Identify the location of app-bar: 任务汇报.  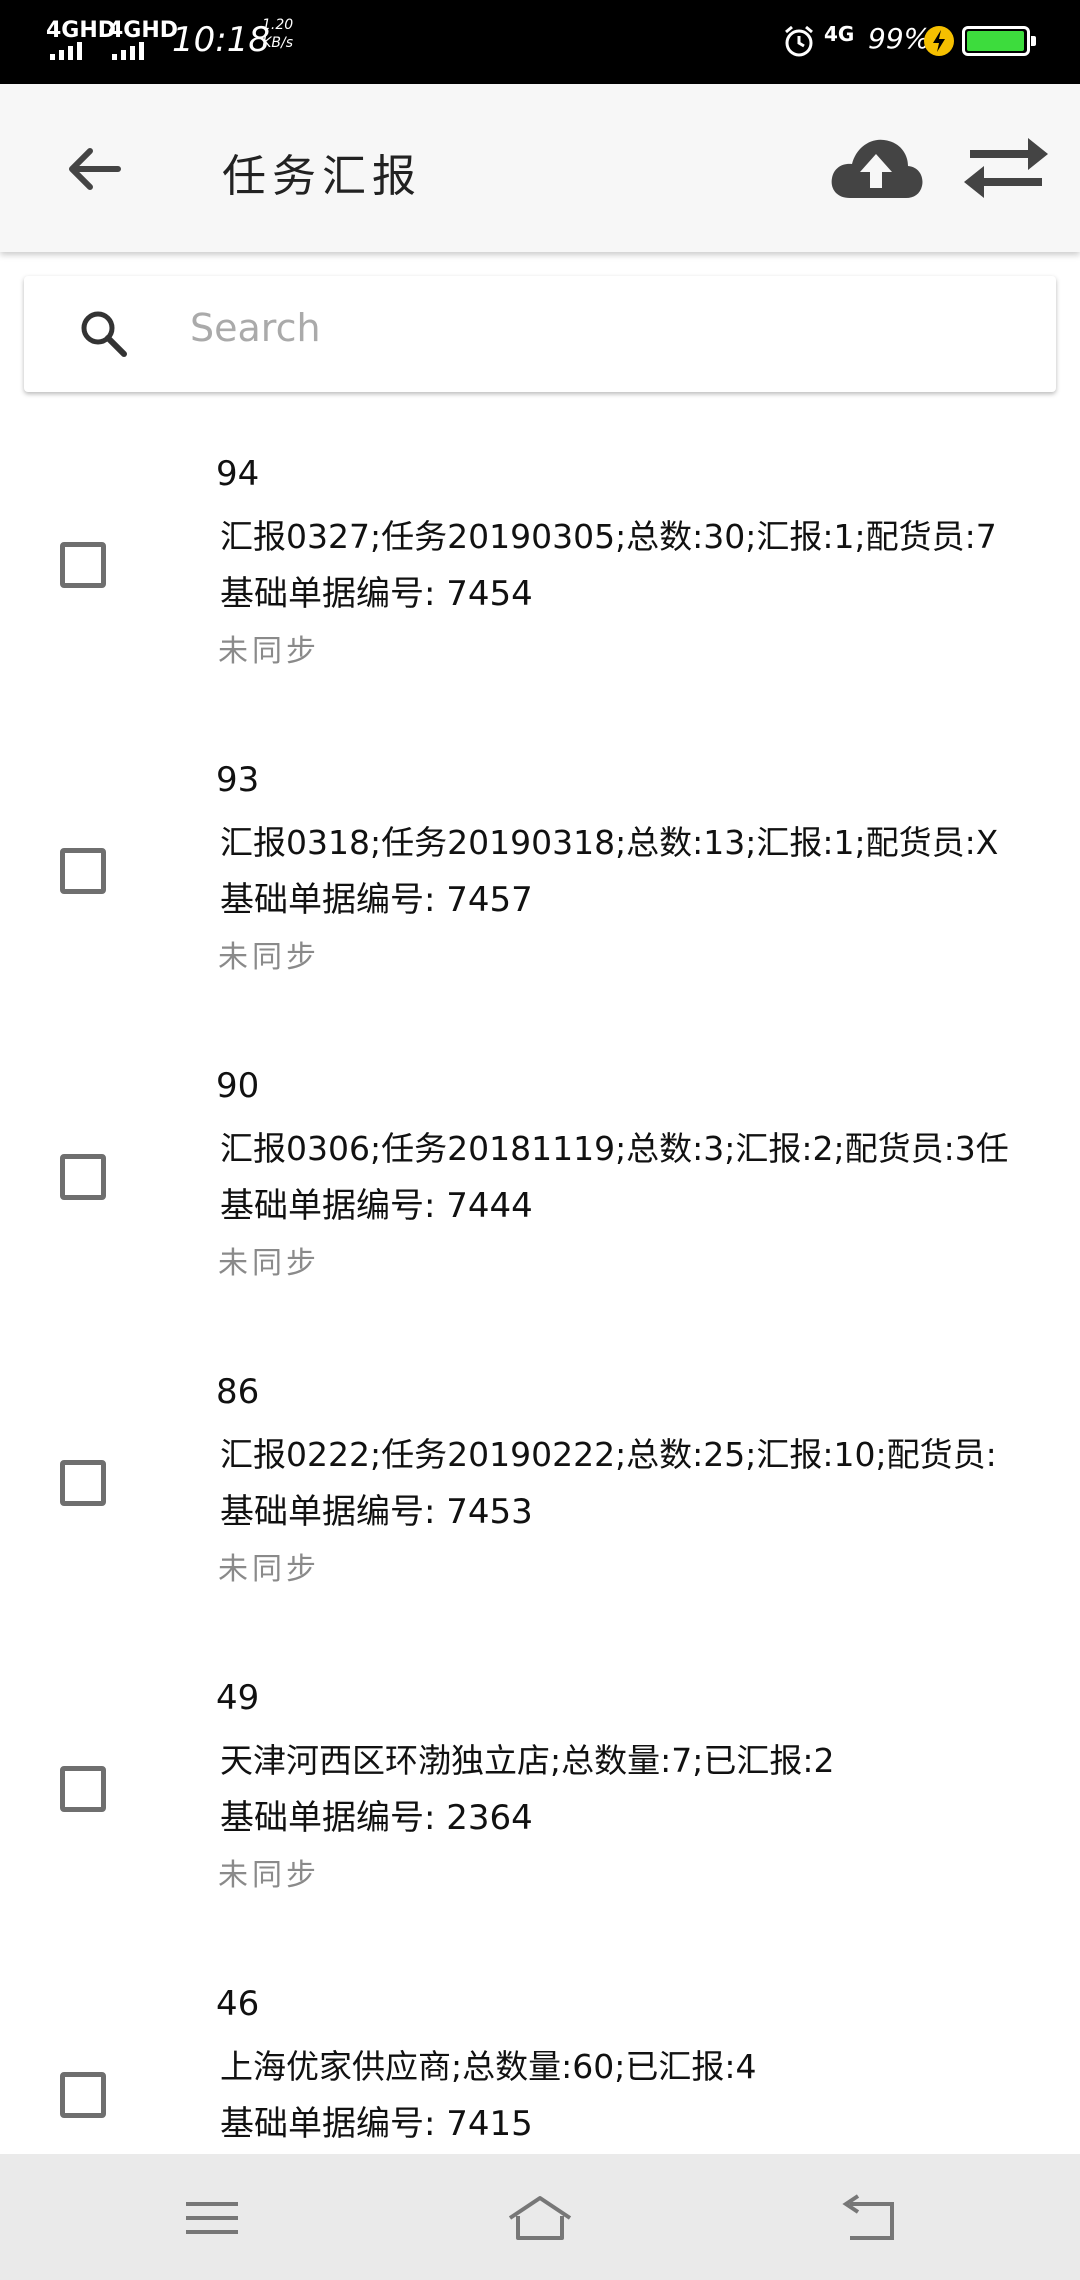
(540, 168).